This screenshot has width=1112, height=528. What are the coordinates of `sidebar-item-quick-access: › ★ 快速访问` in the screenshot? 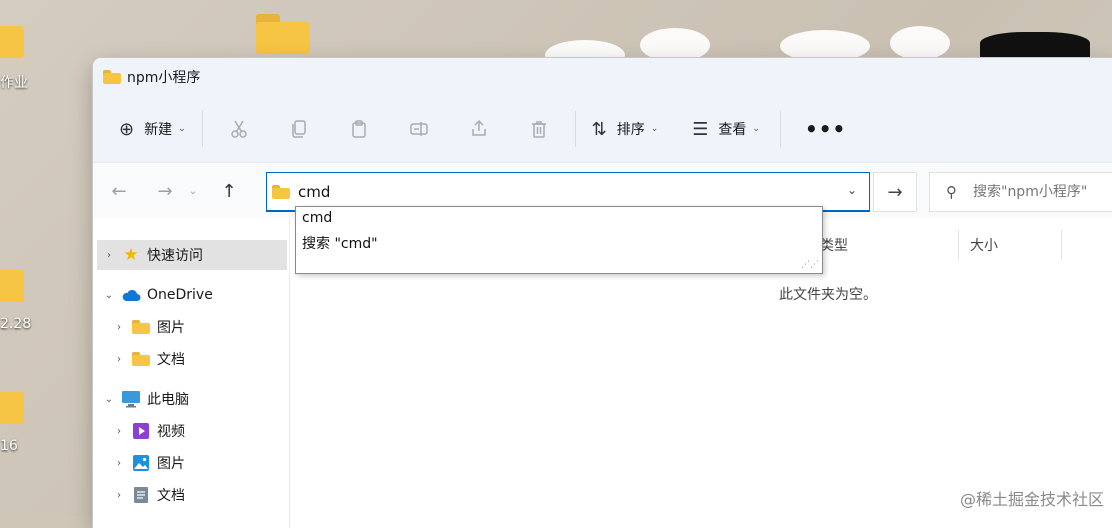 It's located at (192, 255).